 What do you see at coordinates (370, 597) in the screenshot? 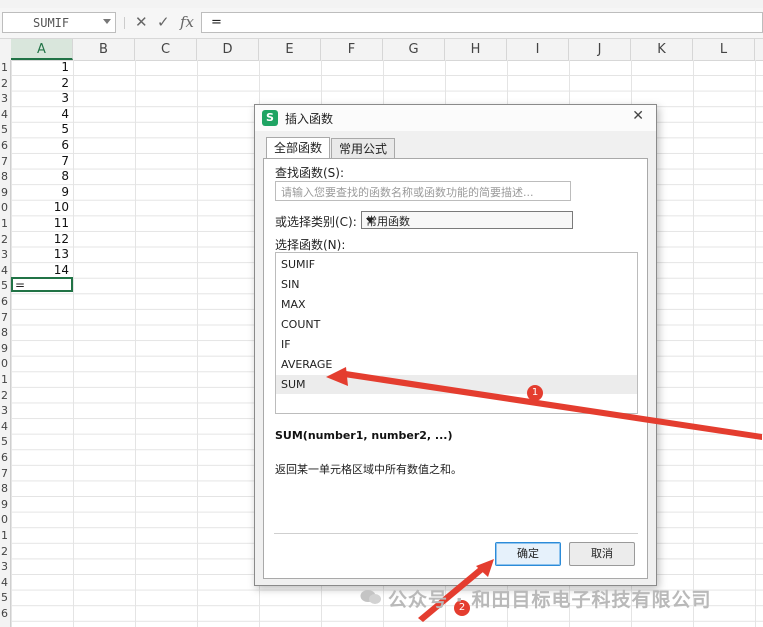
I see `wechat-icon` at bounding box center [370, 597].